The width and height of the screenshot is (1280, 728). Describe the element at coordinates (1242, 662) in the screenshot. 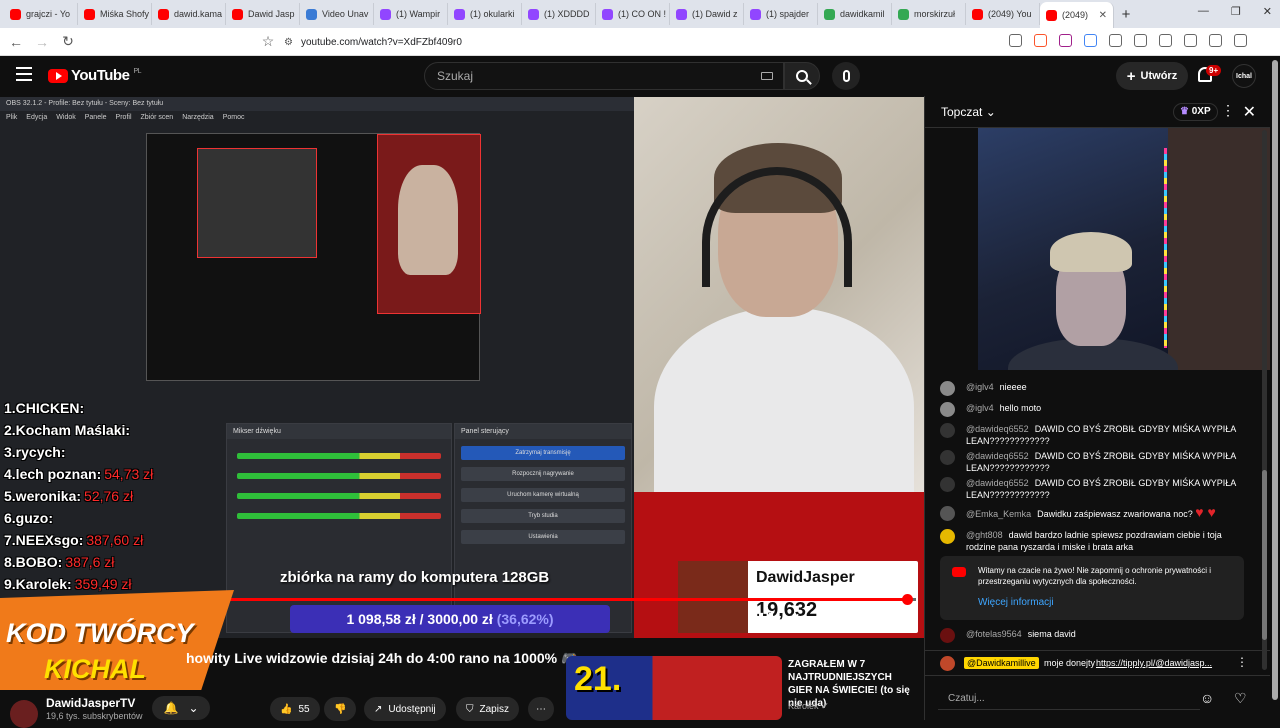

I see `pinned-more-icon: ⋮` at that location.